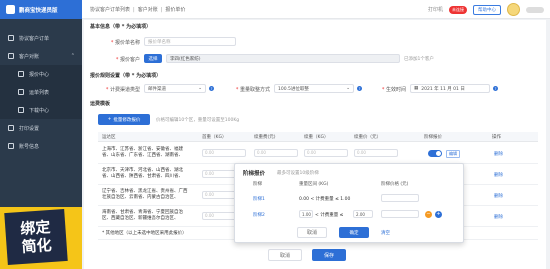 Image resolution: width=550 pixels, height=269 pixels. I want to click on freight-table-header: 运达区 首重（KG） 续重费(元) 续重（KG） 续重价（元） 阶梯报价 操作, so click(318, 137).